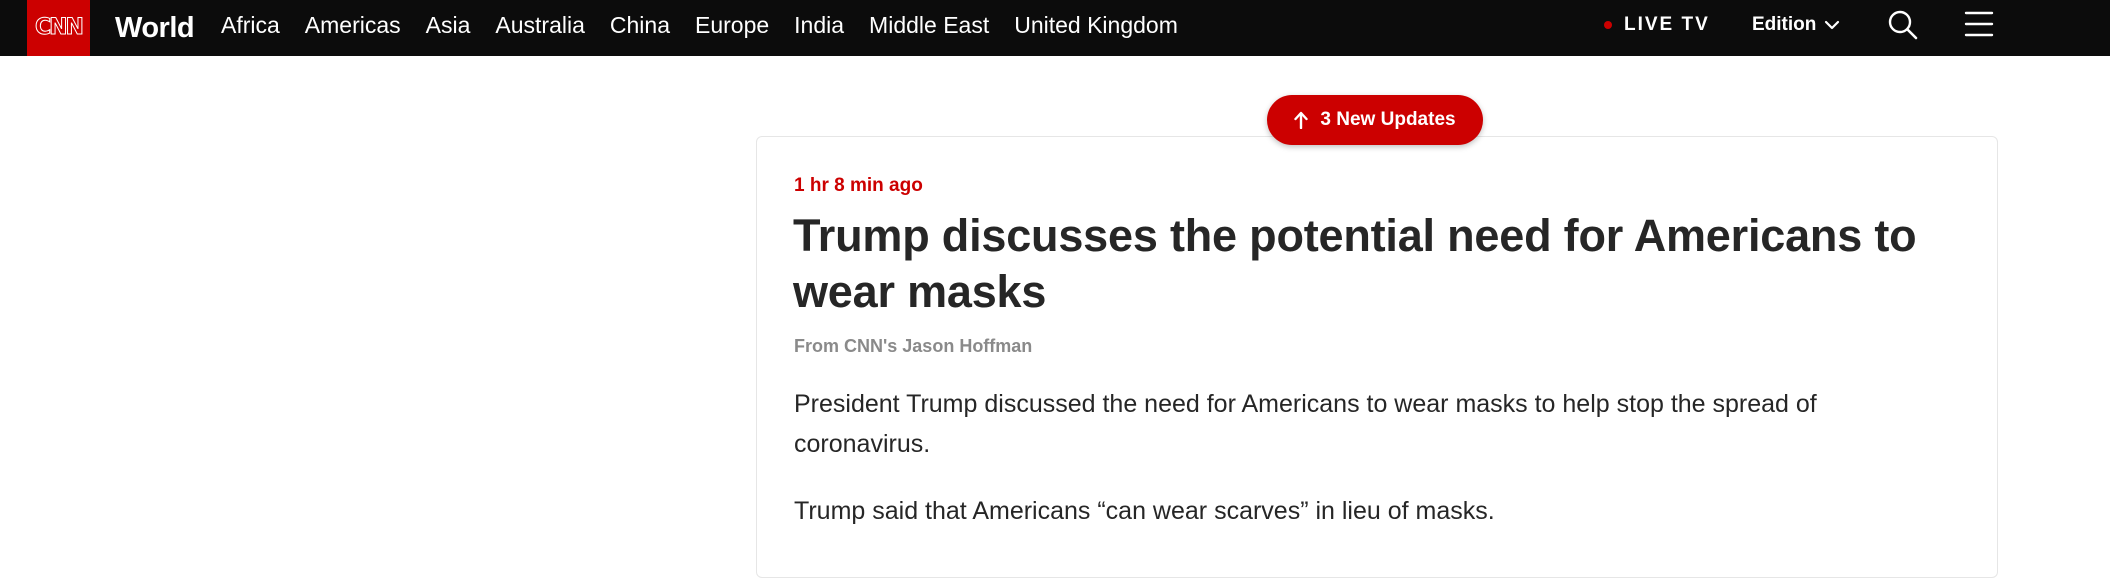  I want to click on logo-text: CNN, so click(60, 27).